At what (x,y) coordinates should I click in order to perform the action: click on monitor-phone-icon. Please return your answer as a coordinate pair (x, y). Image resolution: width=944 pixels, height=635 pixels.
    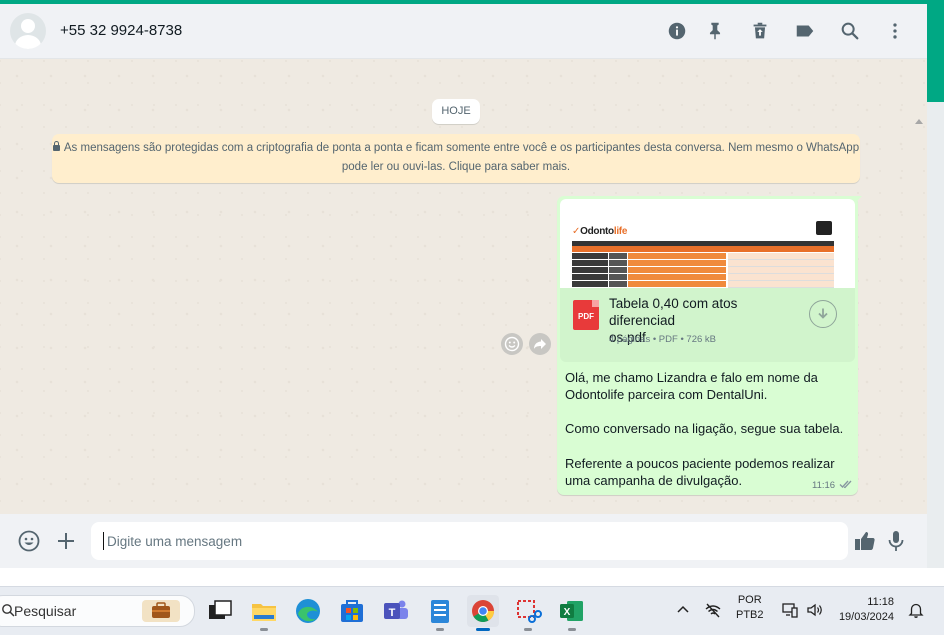
    Looking at the image, I should click on (790, 610).